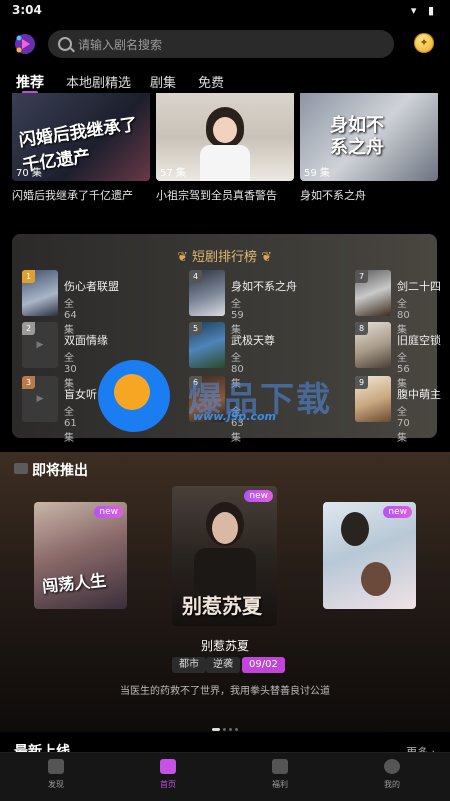 This screenshot has width=450, height=801. I want to click on nav-welfare: 福利, so click(280, 774).